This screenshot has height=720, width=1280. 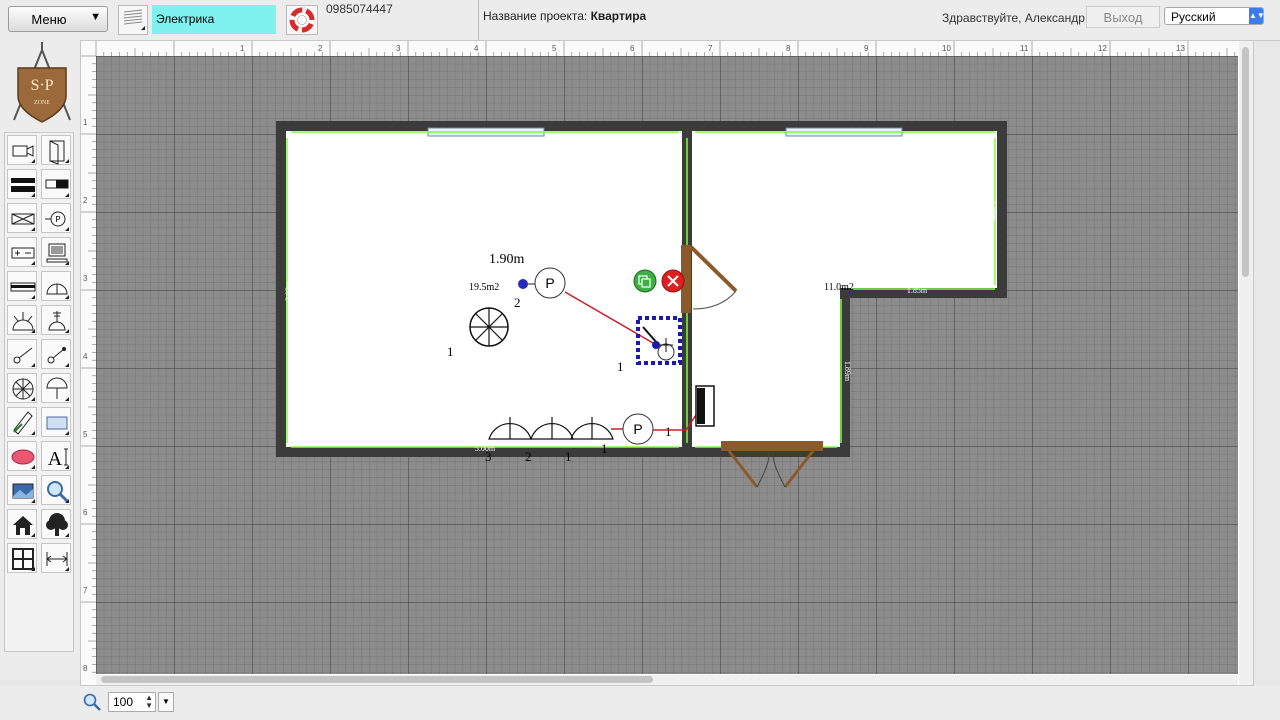 What do you see at coordinates (56, 354) in the screenshot?
I see `wire-node-icon` at bounding box center [56, 354].